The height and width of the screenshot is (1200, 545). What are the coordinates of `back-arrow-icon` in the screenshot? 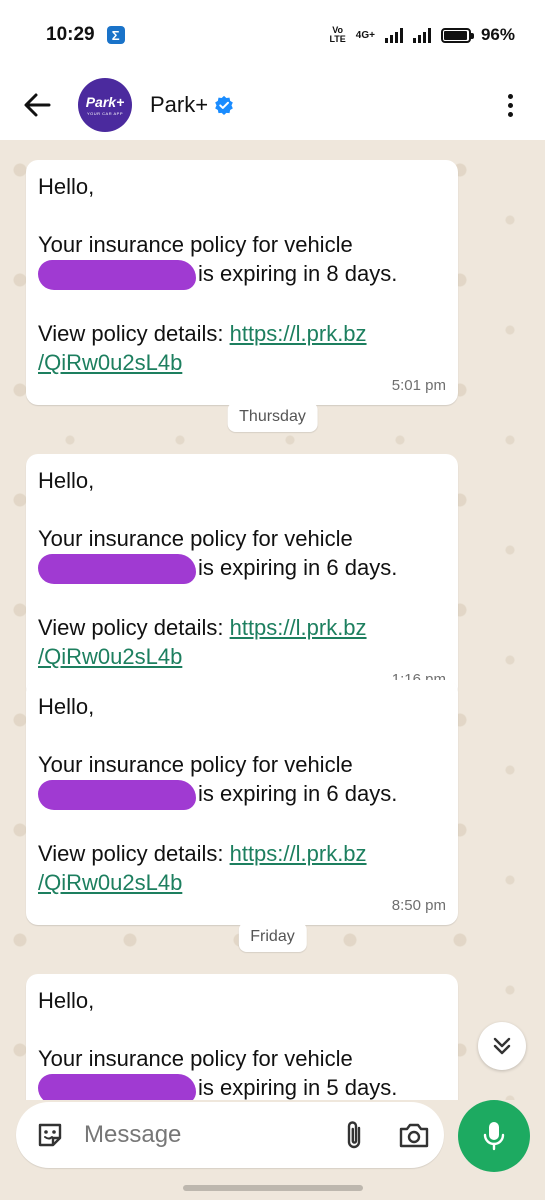 It's located at (37, 105).